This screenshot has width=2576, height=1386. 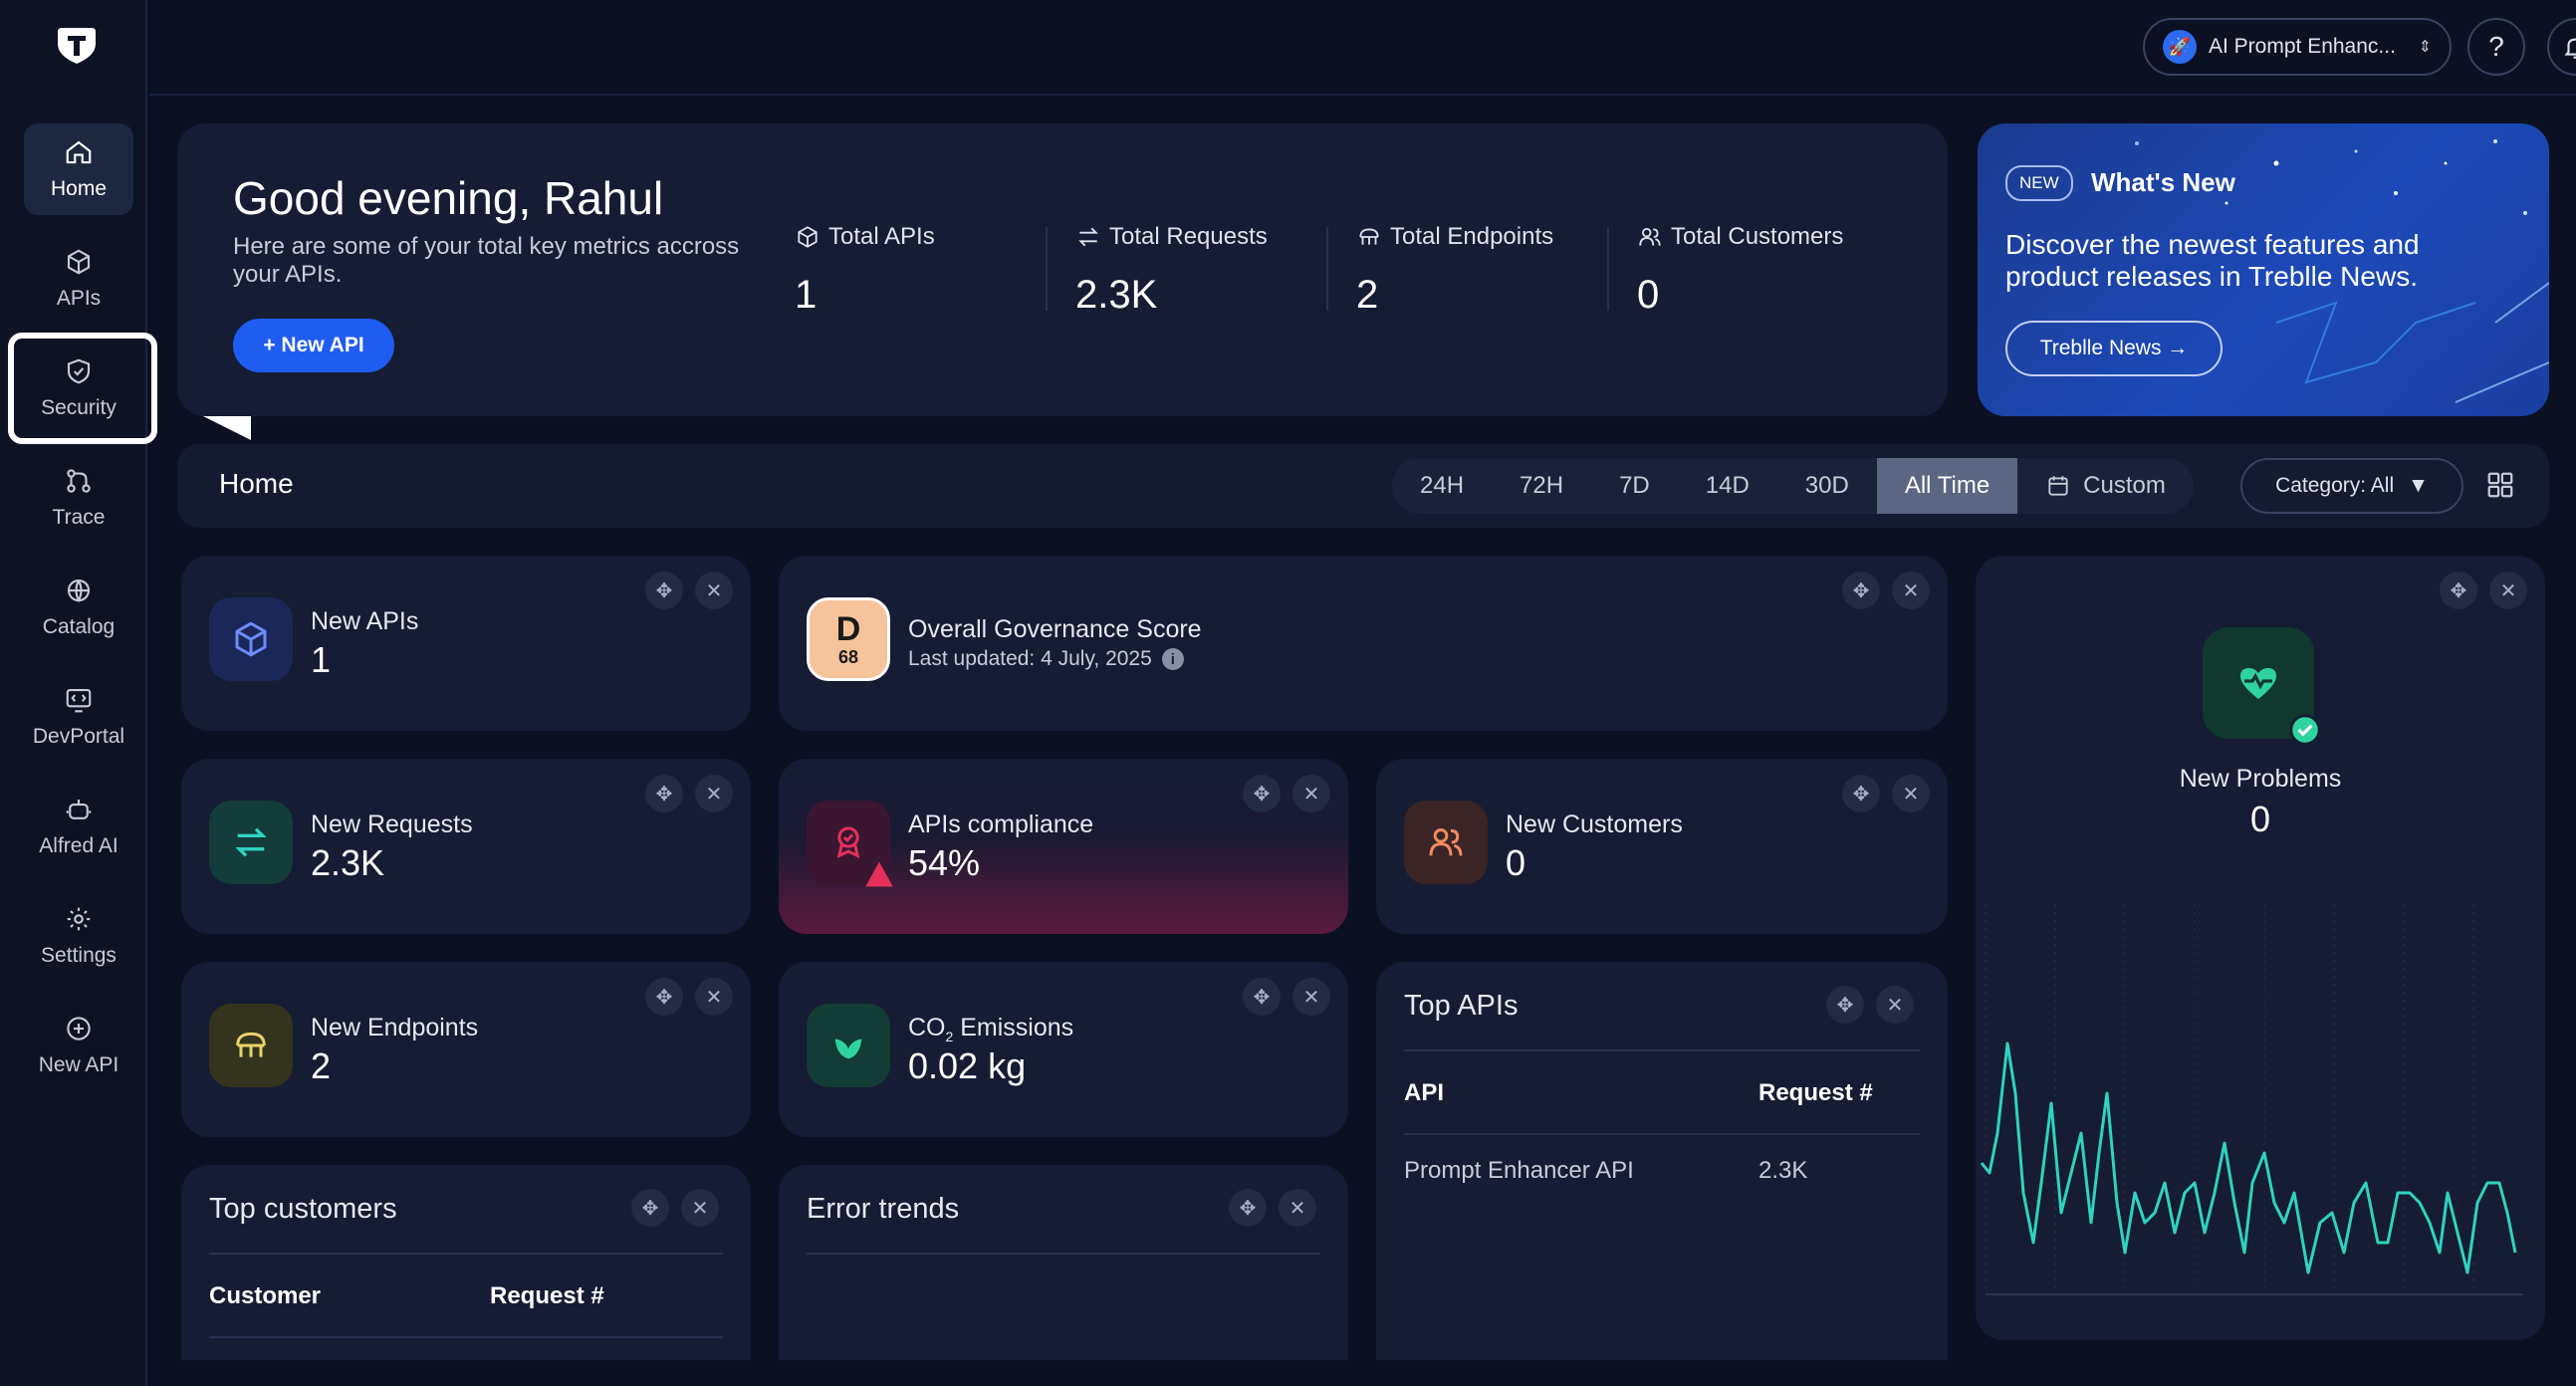 I want to click on greeting-title: Good evening, Rahul, so click(x=448, y=198).